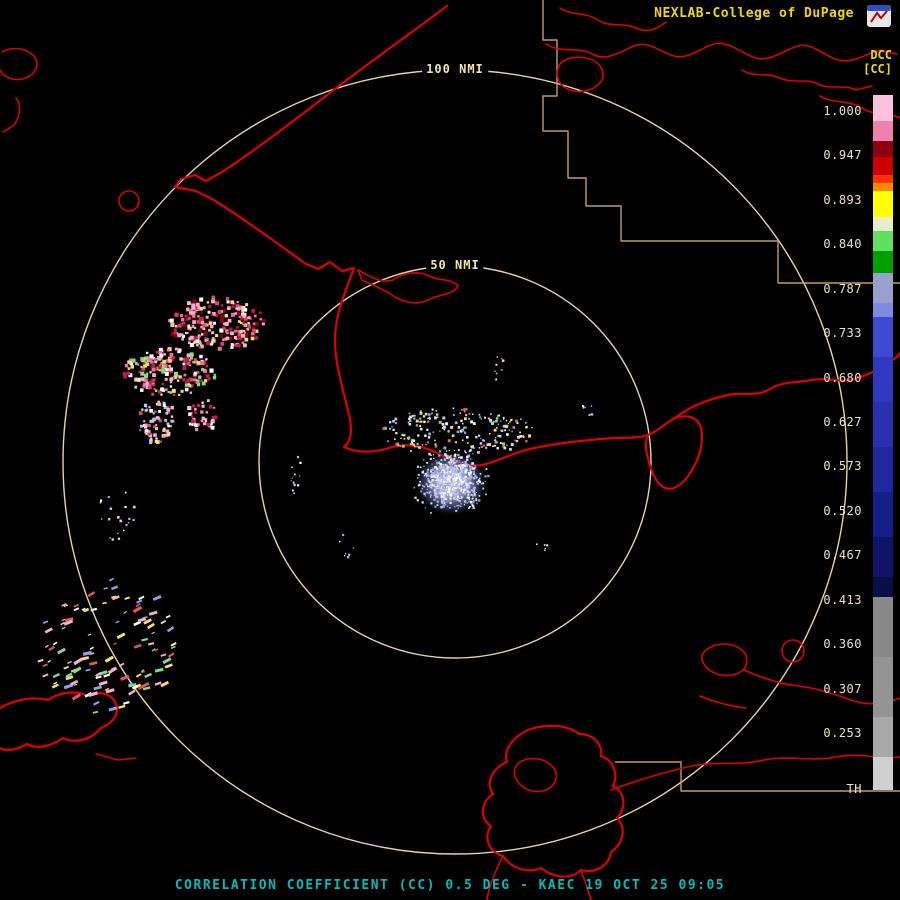  Describe the element at coordinates (842, 599) in the screenshot. I see `colorbar-tick: 0.413` at that location.